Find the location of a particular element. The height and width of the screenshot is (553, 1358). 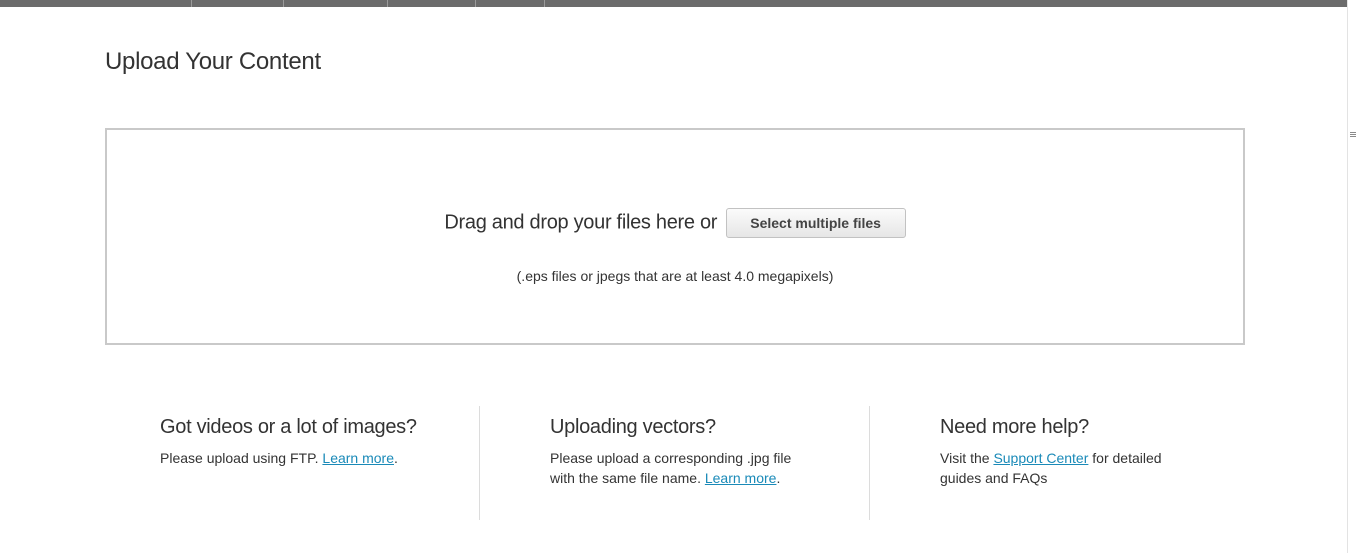

ftp-help-body: Please upload using FTP. is located at coordinates (241, 458).